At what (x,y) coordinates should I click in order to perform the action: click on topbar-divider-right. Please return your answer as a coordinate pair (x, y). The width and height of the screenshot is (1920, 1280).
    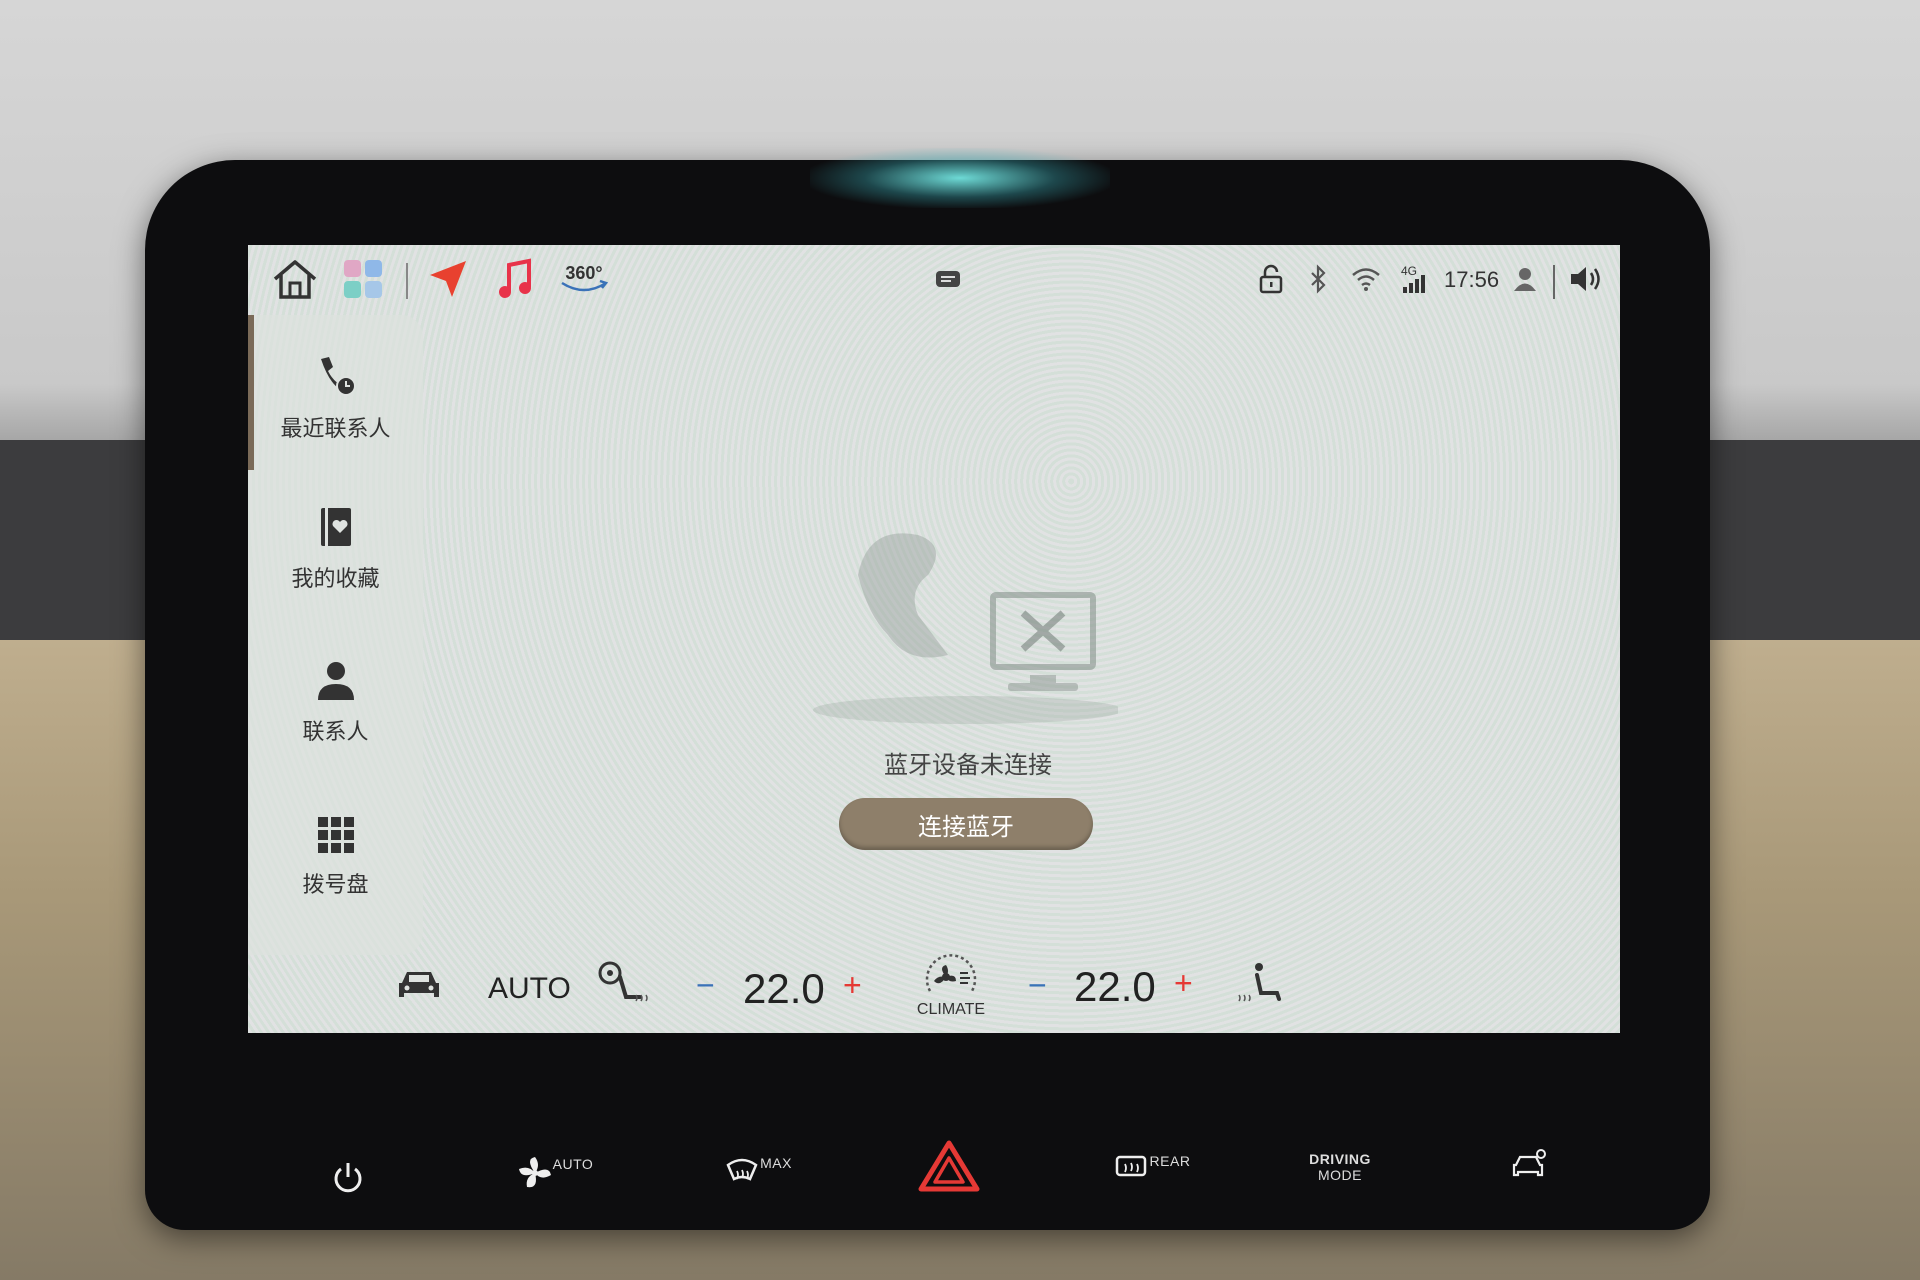
    Looking at the image, I should click on (1554, 282).